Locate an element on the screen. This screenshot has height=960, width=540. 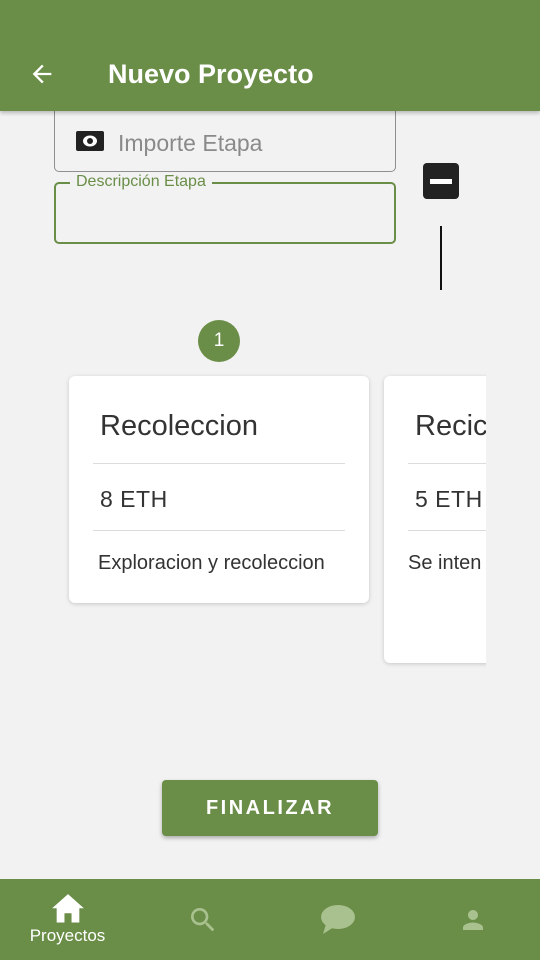
money-icon is located at coordinates (90, 141).